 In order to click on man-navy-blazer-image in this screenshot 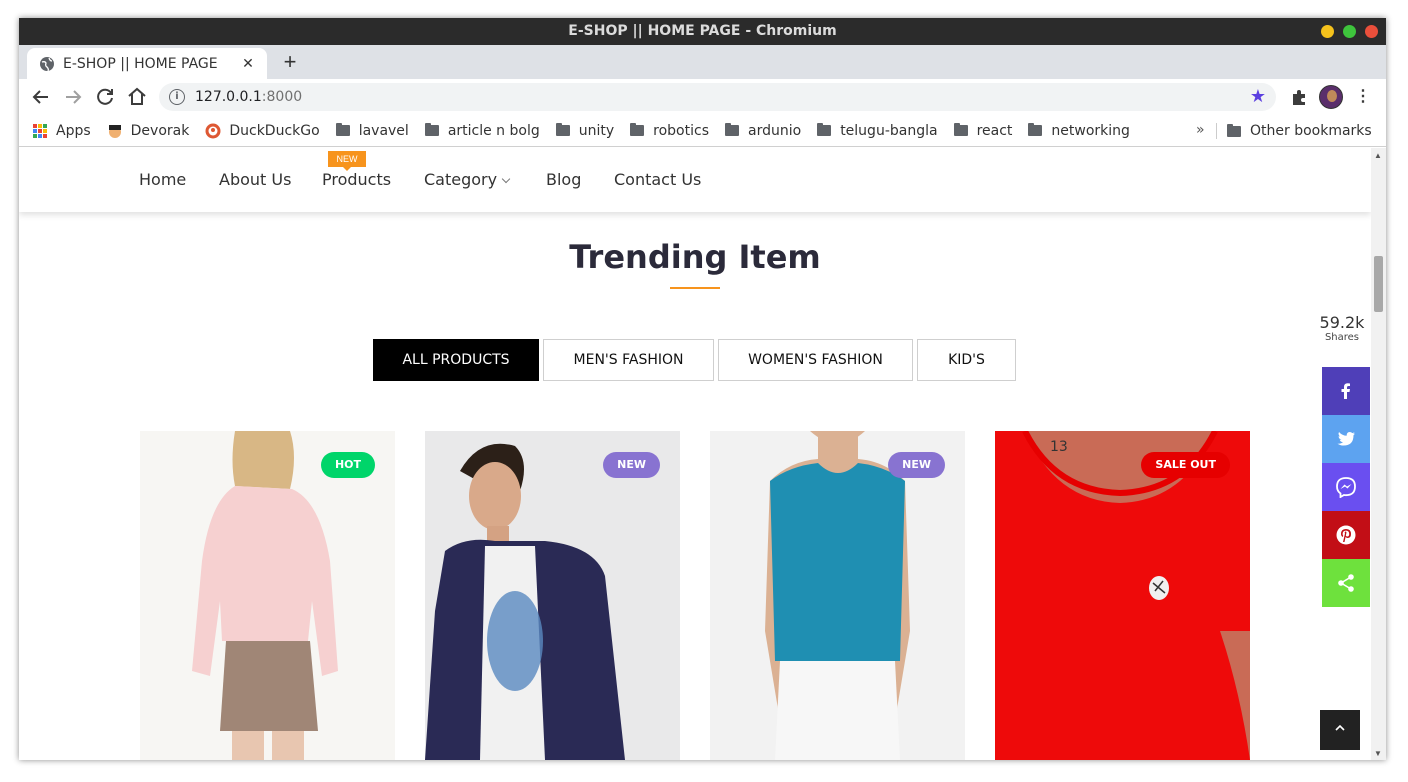, I will do `click(552, 595)`.